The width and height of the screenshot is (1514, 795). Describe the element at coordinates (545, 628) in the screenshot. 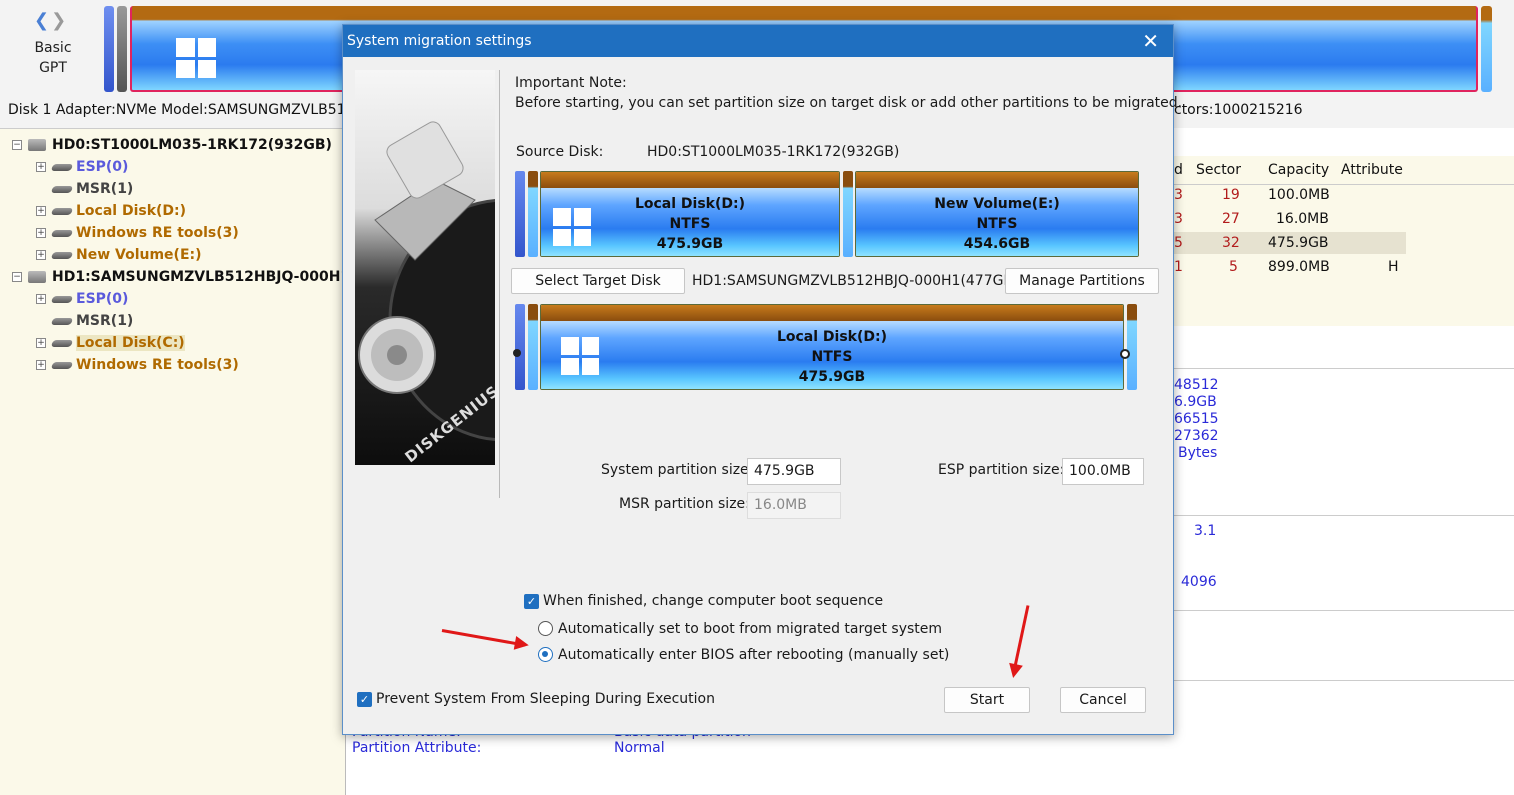

I see `boot-migrated-radio` at that location.